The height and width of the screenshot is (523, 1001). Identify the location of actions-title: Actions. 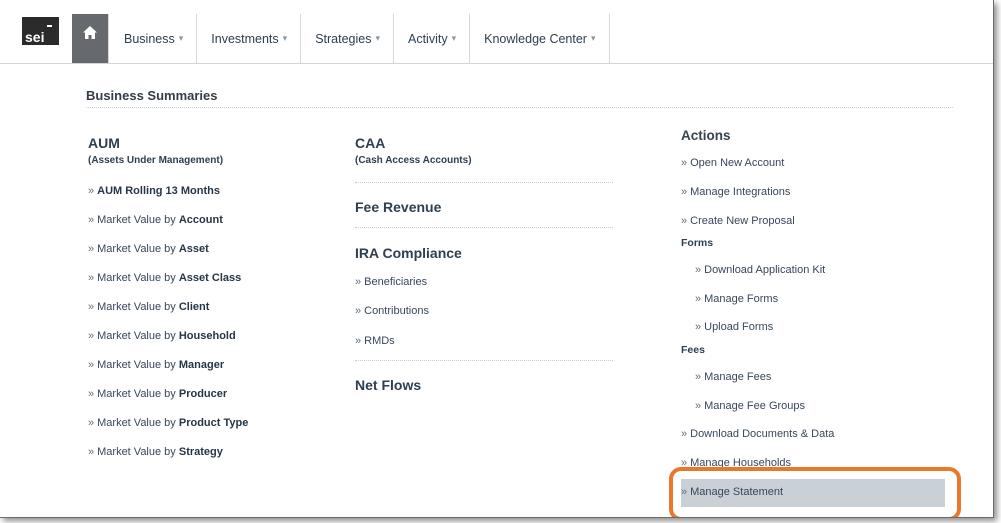
(706, 135).